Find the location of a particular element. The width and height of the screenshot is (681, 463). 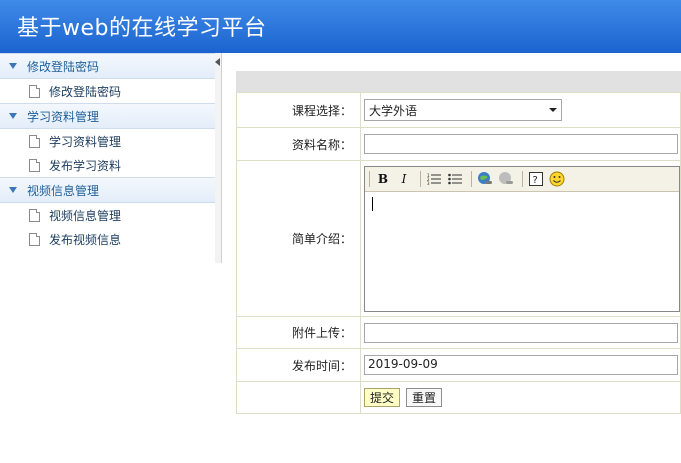

sidebar-item-video-manage: 视频信息管理 is located at coordinates (107, 215).